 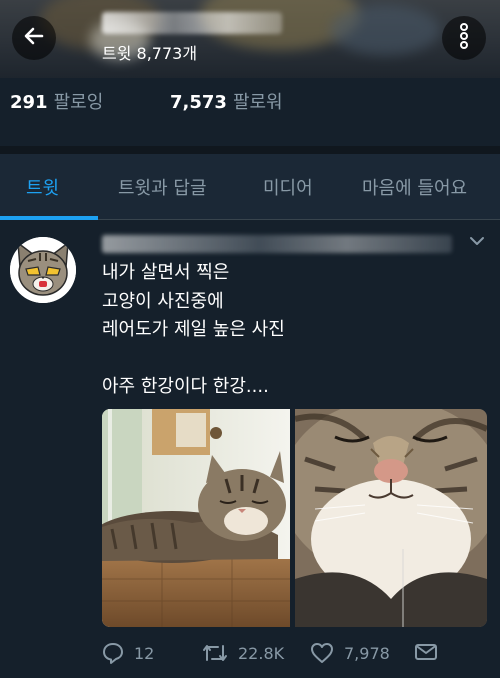 I want to click on retweet-count: 22.8K, so click(x=261, y=653).